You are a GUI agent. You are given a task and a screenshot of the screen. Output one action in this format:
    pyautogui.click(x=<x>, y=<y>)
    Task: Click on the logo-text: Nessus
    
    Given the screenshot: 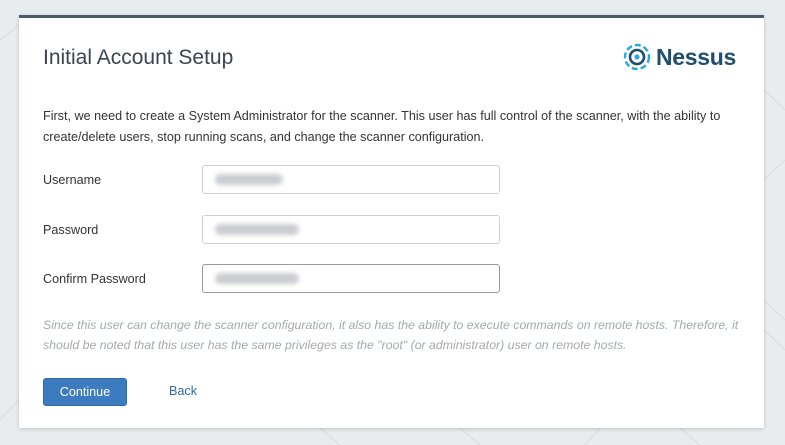 What is the action you would take?
    pyautogui.click(x=696, y=56)
    